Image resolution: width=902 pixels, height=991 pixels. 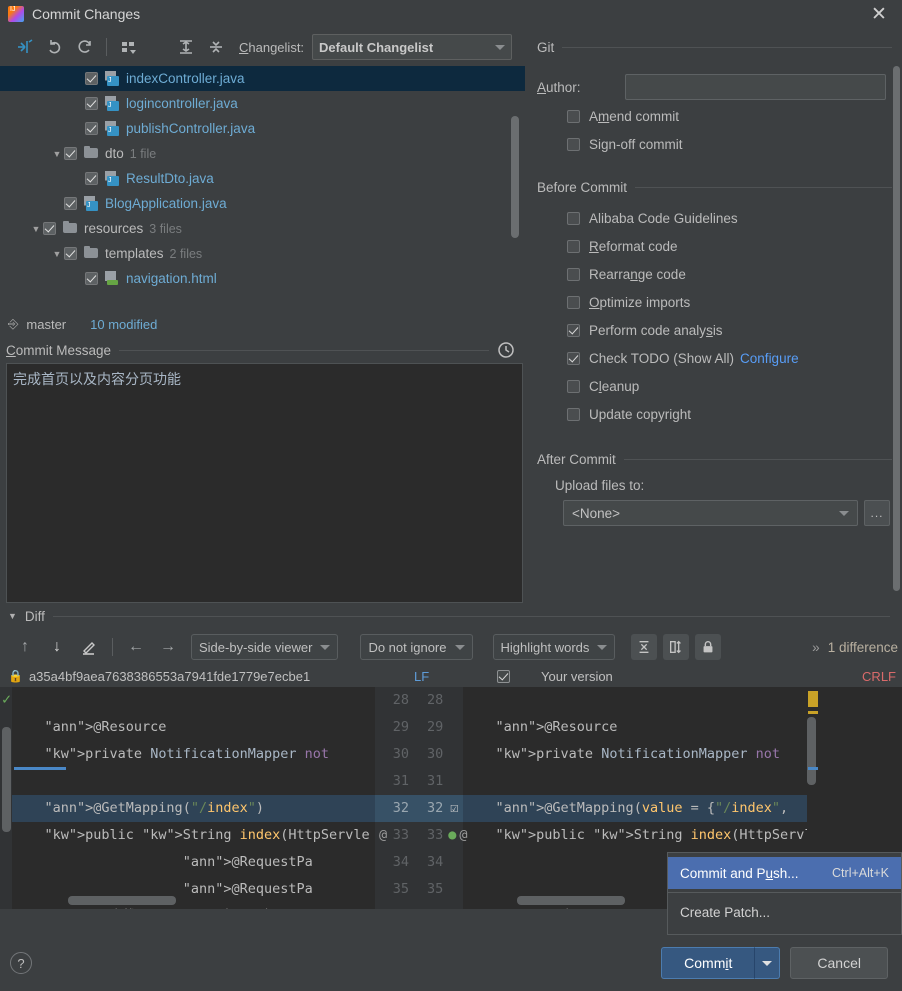 I want to click on reformat-code-checkbox: Reformat code, so click(x=713, y=246).